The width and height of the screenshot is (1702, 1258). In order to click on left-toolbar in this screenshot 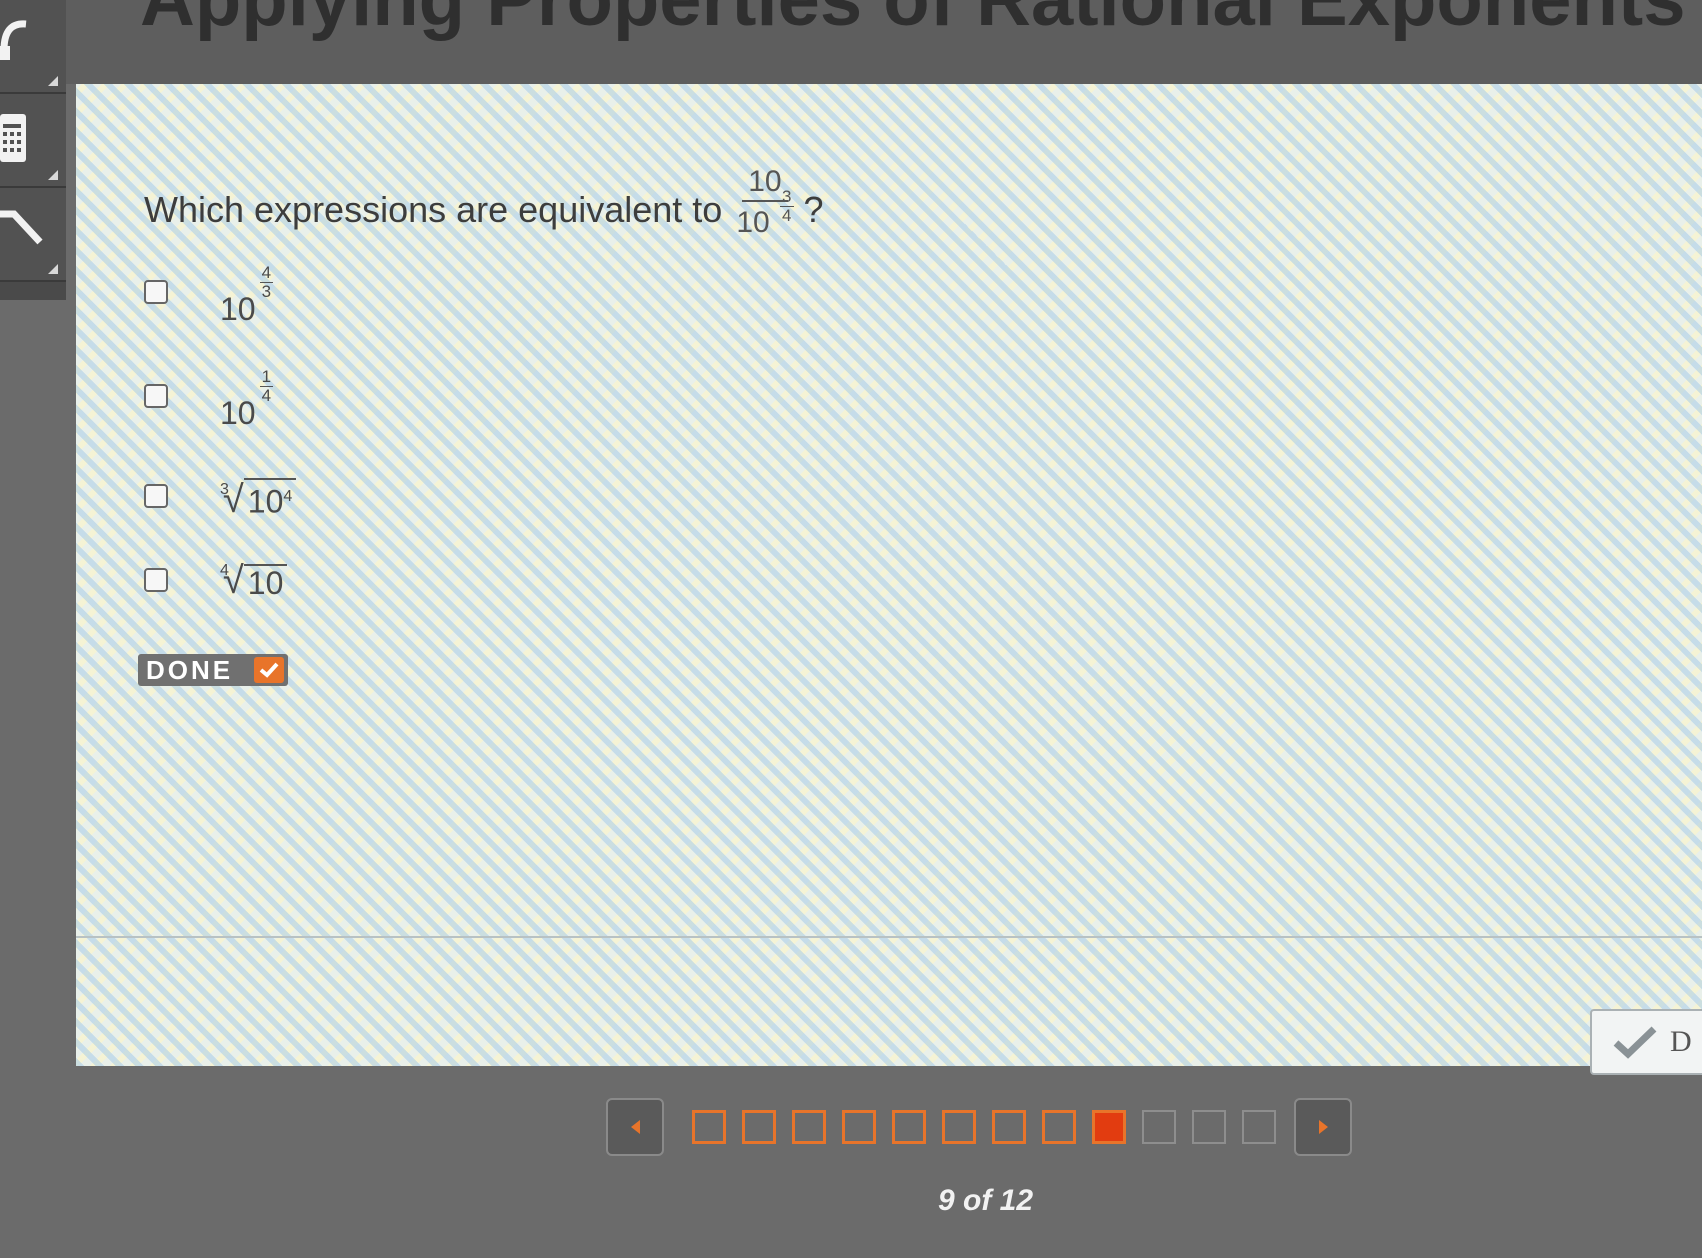, I will do `click(33, 150)`.